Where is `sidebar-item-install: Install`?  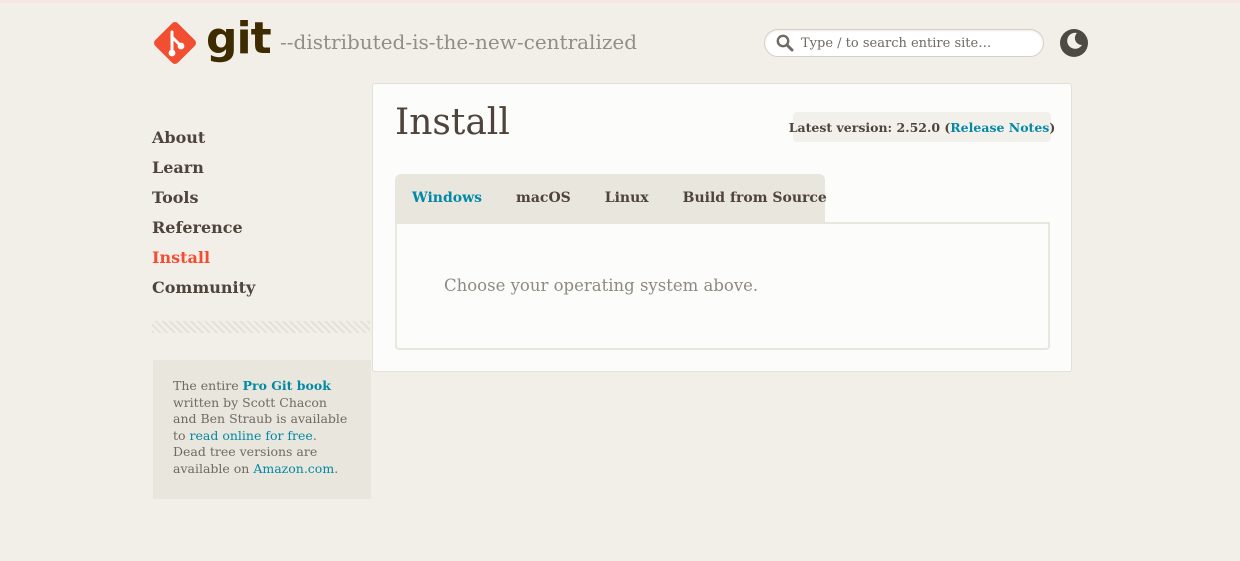
sidebar-item-install: Install is located at coordinates (261, 260).